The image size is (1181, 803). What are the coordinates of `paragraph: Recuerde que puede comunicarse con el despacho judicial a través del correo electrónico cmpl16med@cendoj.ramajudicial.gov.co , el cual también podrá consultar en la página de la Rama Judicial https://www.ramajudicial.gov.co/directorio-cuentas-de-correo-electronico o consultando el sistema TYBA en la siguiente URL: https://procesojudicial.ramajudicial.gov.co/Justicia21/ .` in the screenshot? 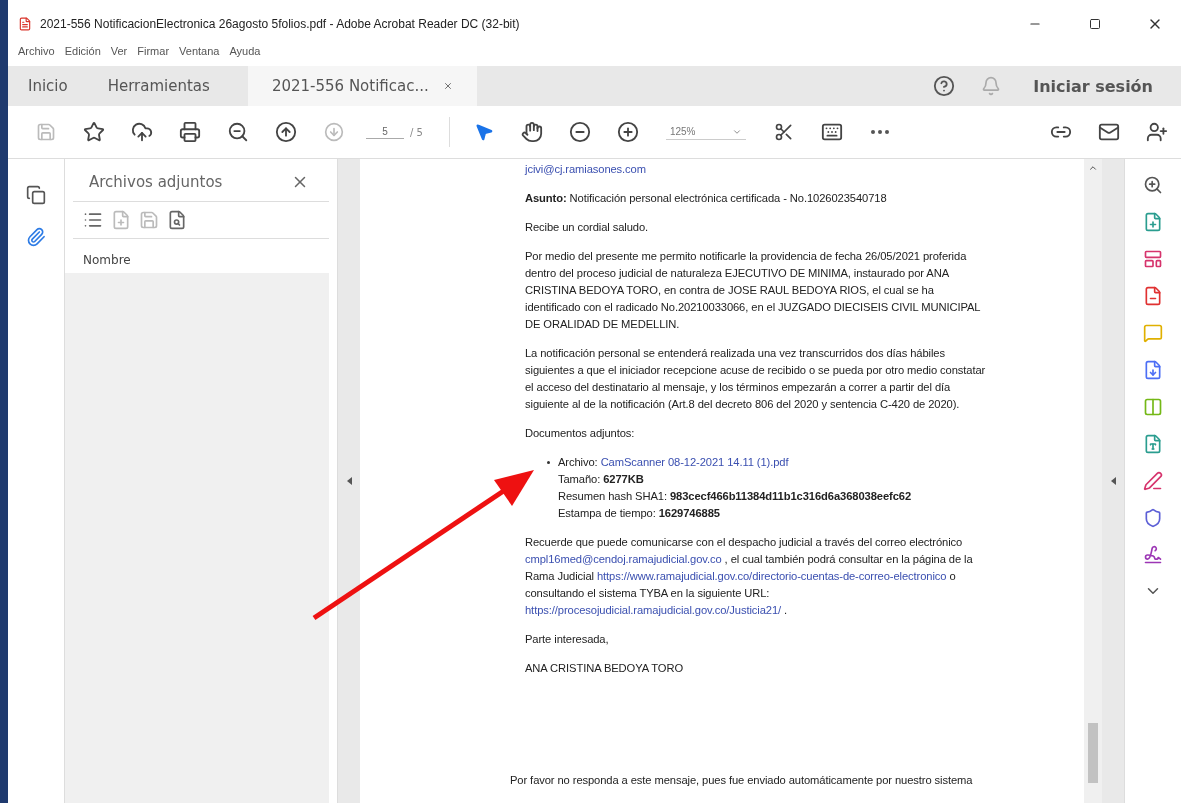 It's located at (749, 576).